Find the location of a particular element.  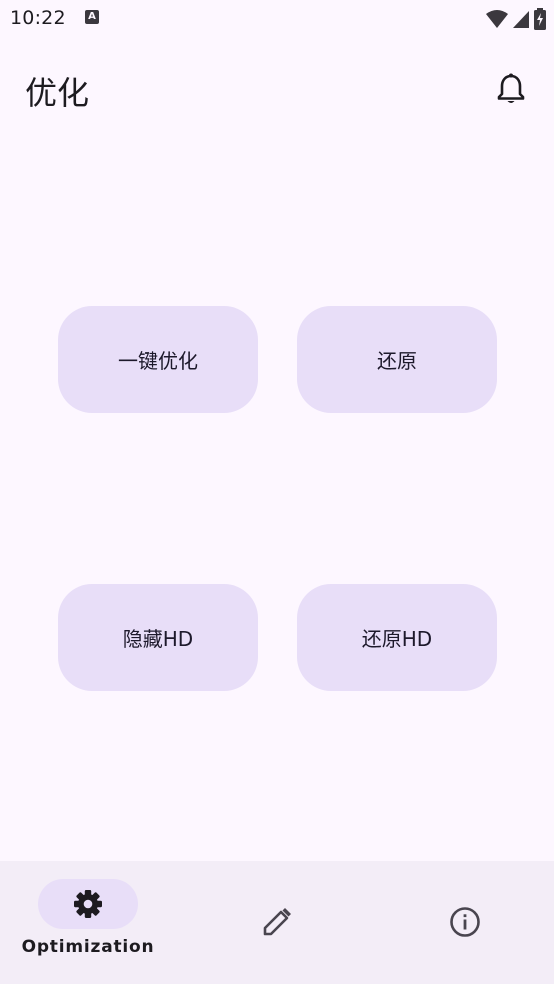

nav-label-optimization: Optimization is located at coordinates (88, 947).